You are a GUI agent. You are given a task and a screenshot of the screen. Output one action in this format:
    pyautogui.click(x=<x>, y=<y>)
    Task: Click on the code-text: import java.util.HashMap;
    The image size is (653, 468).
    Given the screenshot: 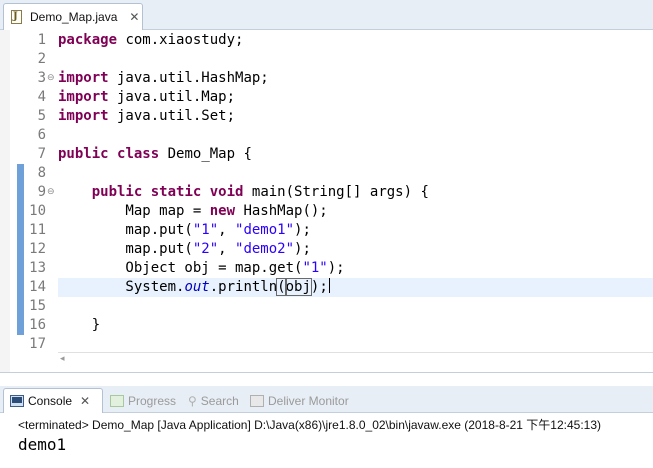 What is the action you would take?
    pyautogui.click(x=163, y=78)
    